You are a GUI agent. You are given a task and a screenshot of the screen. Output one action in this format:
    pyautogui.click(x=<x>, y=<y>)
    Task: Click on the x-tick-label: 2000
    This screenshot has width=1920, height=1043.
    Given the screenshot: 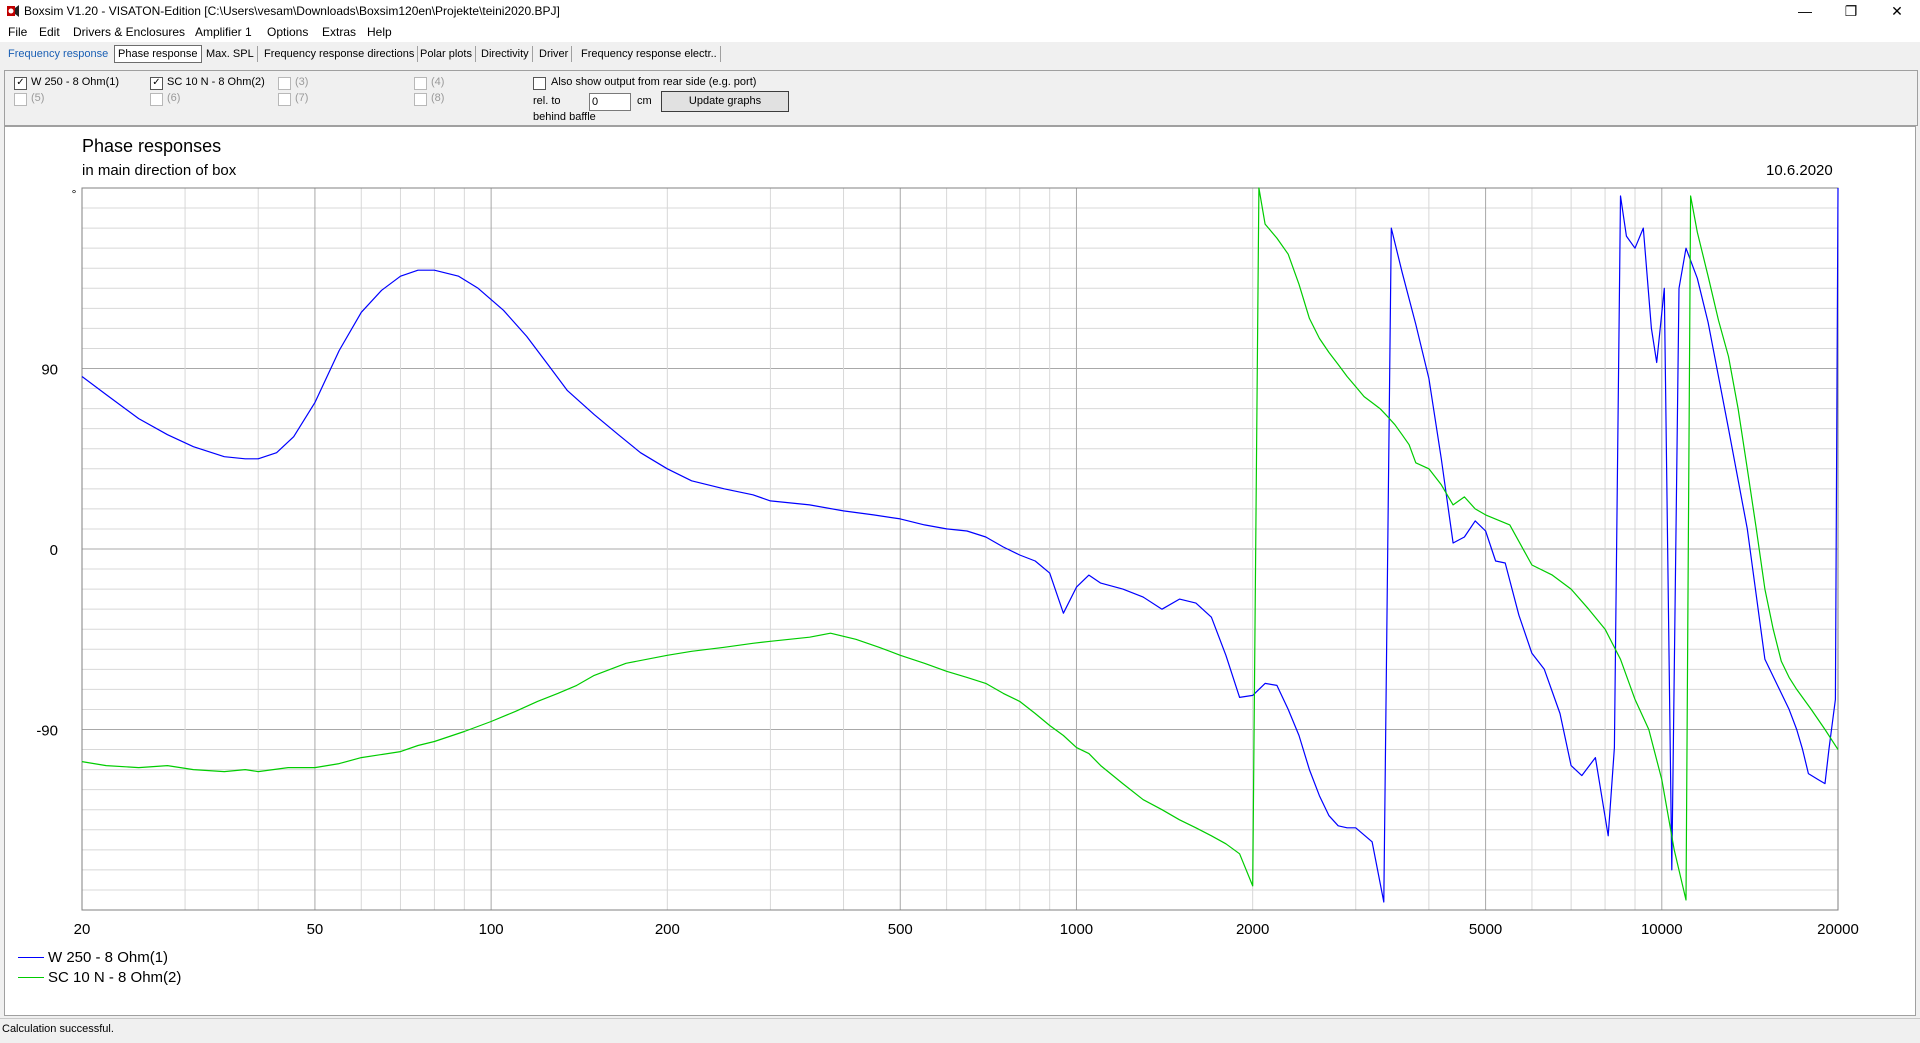 What is the action you would take?
    pyautogui.click(x=1252, y=929)
    